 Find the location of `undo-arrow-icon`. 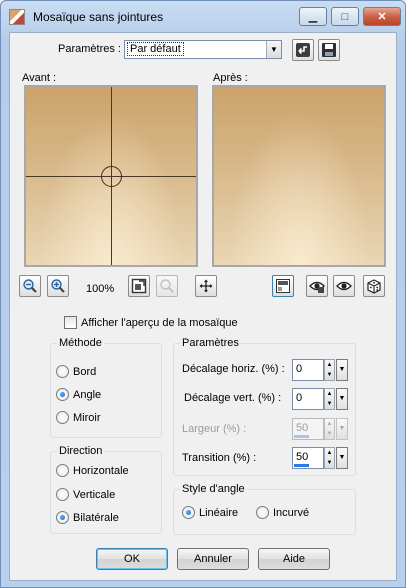

undo-arrow-icon is located at coordinates (303, 50).